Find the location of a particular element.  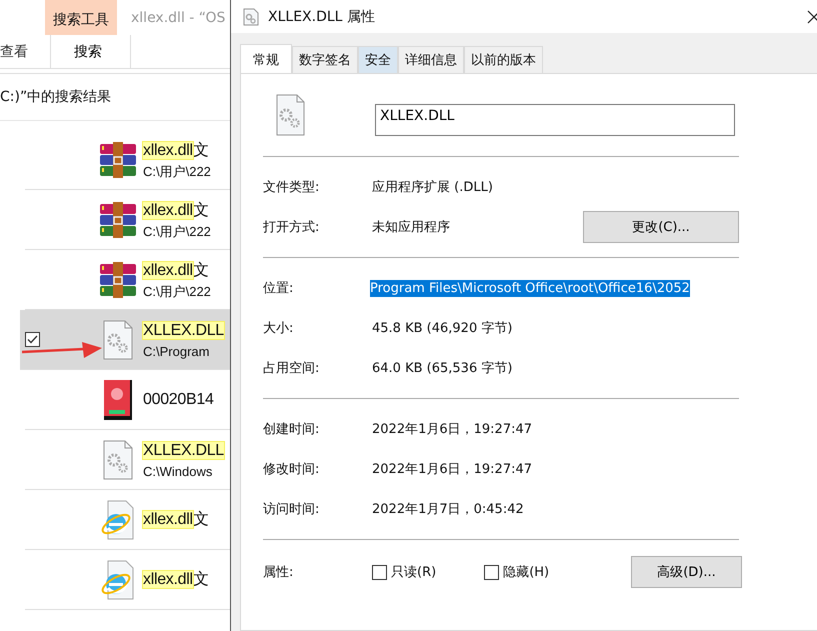

field-value: 2022年1月7日，0:45:42 is located at coordinates (448, 510).